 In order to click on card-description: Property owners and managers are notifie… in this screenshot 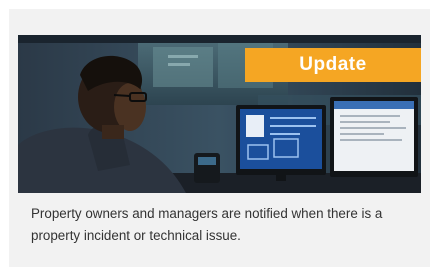, I will do `click(207, 224)`.